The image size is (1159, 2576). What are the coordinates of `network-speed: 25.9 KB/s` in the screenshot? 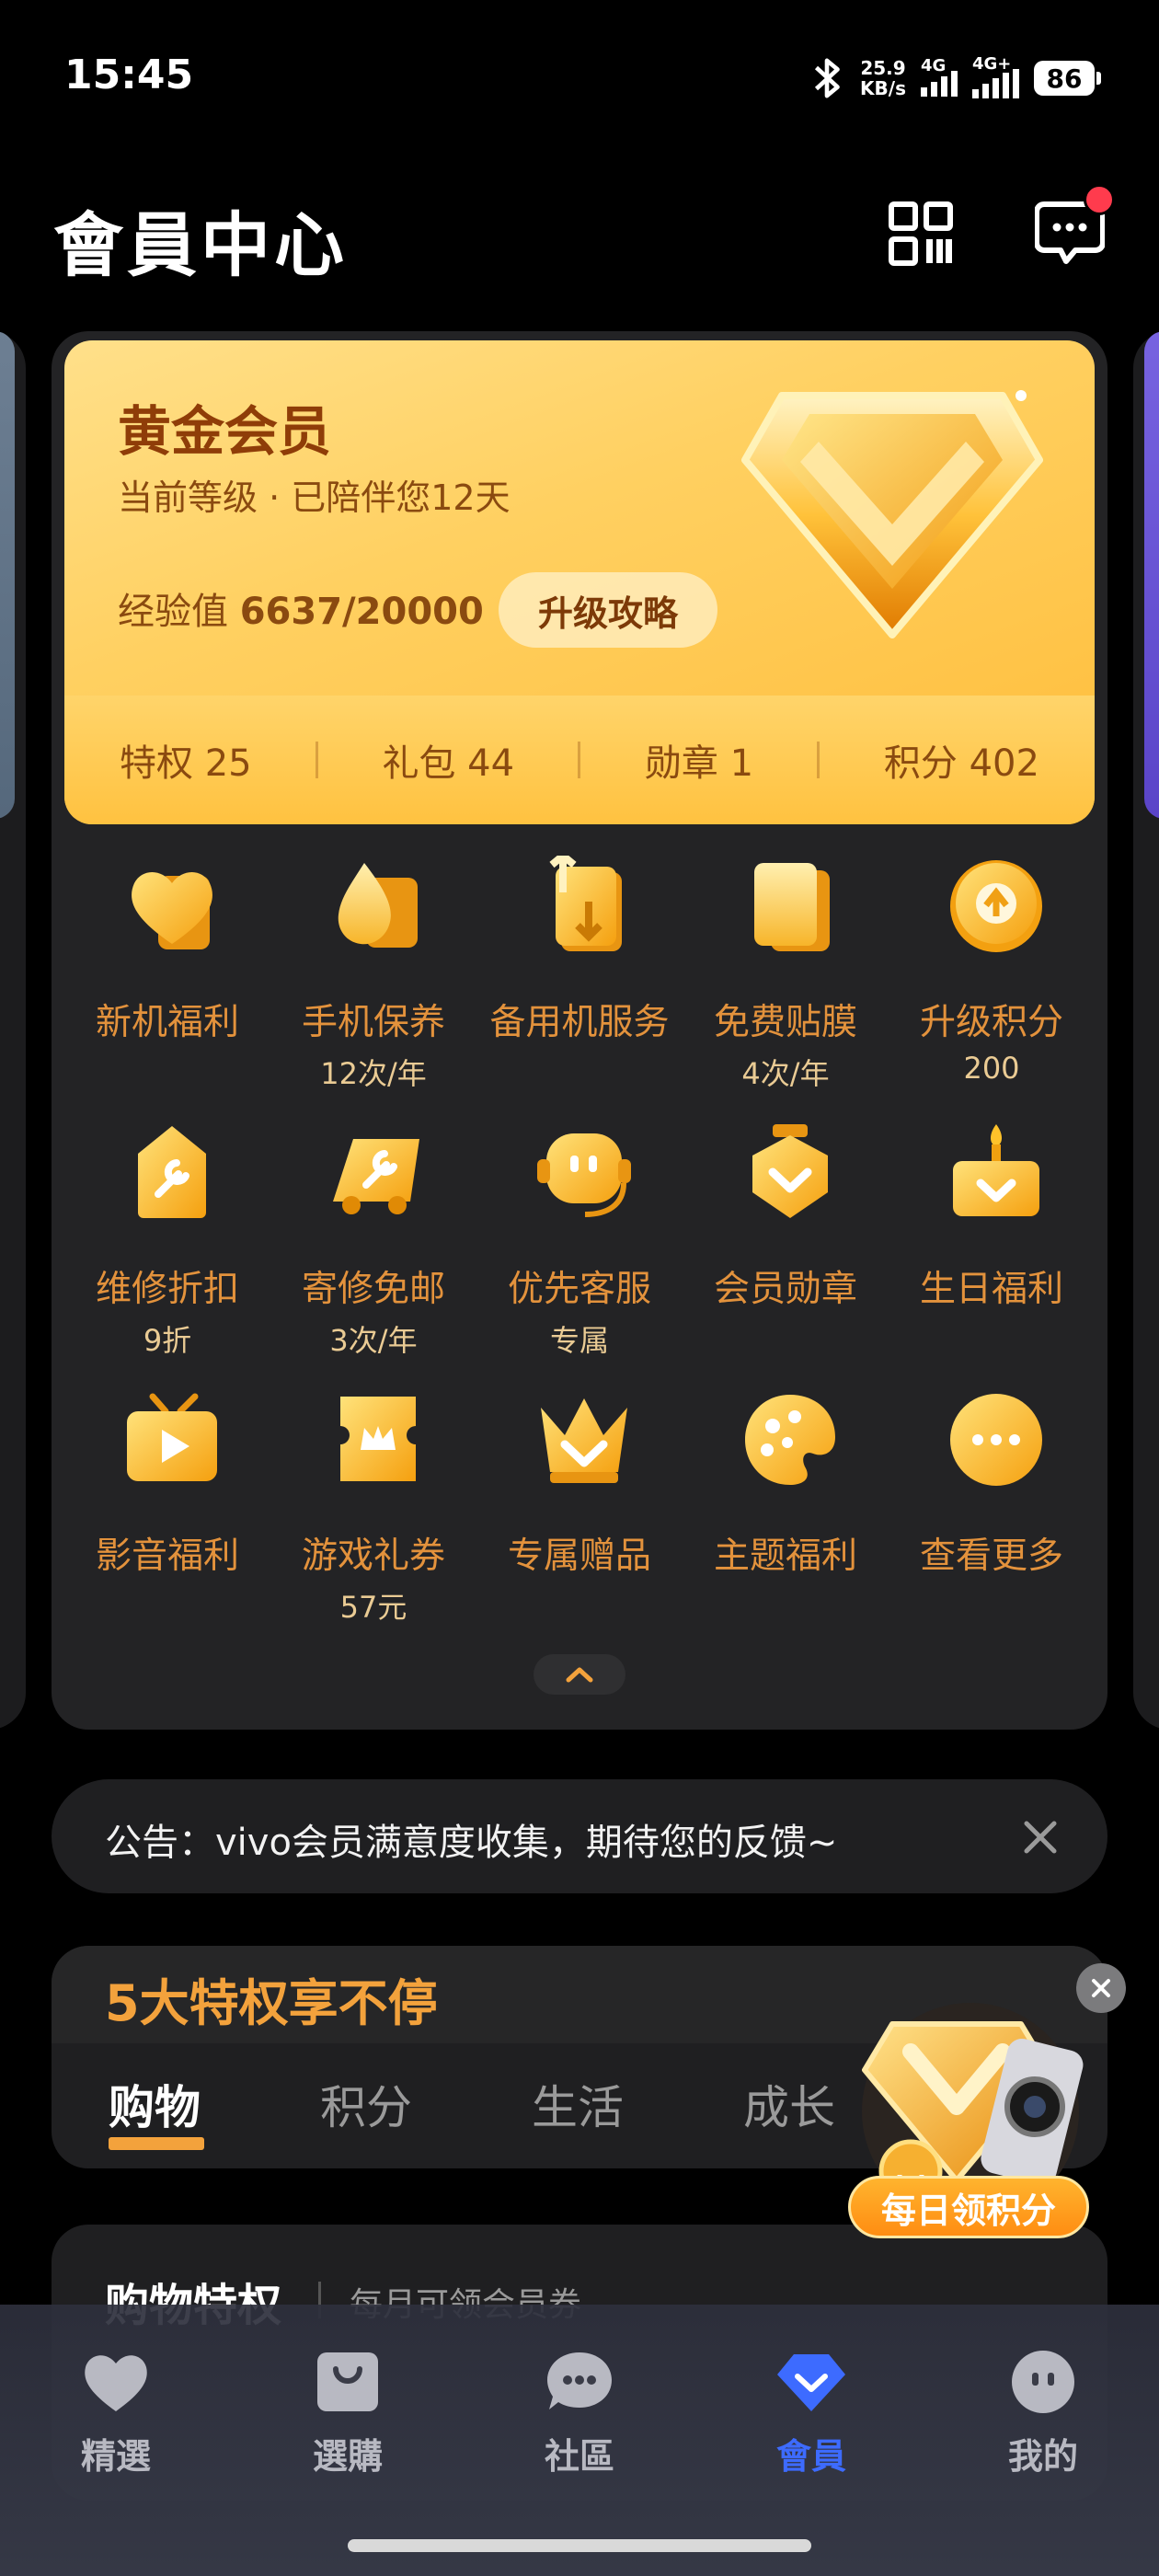 It's located at (883, 78).